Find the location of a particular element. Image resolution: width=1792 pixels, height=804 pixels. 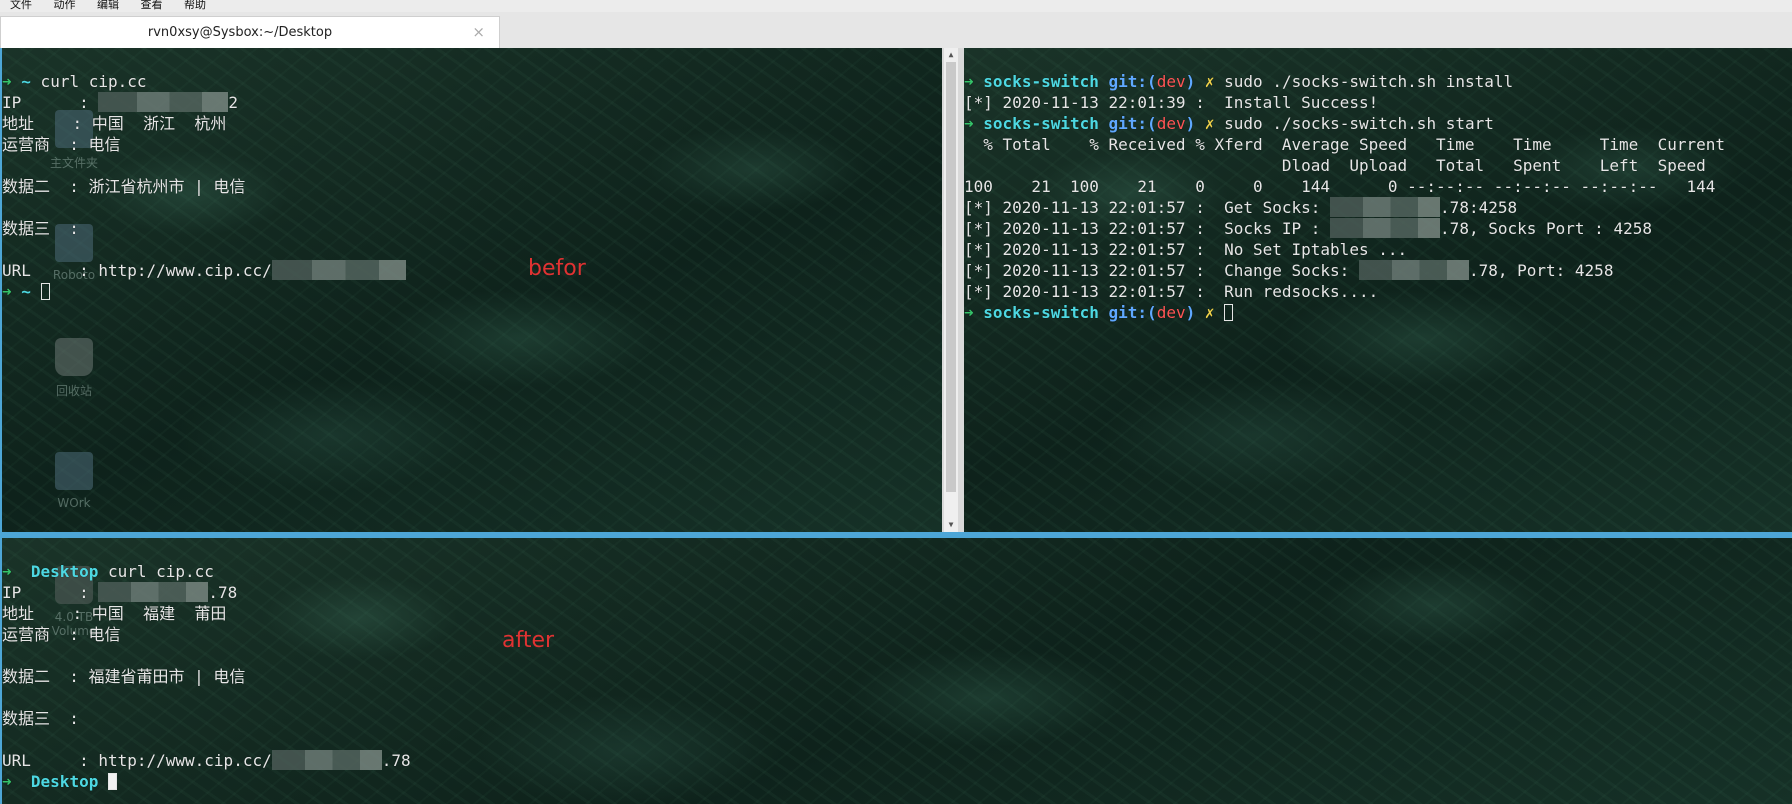

tab-title: rvn0xsy@Sysbox:~/Desktop is located at coordinates (240, 32).